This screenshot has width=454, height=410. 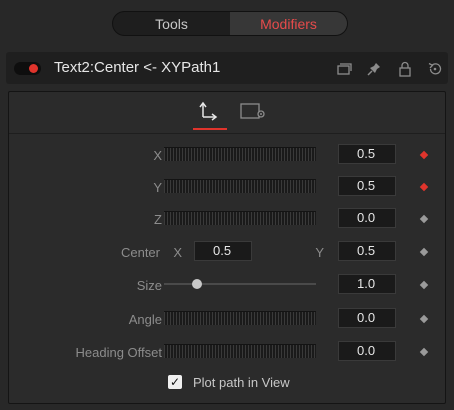 What do you see at coordinates (157, 187) in the screenshot?
I see `y-label: Y` at bounding box center [157, 187].